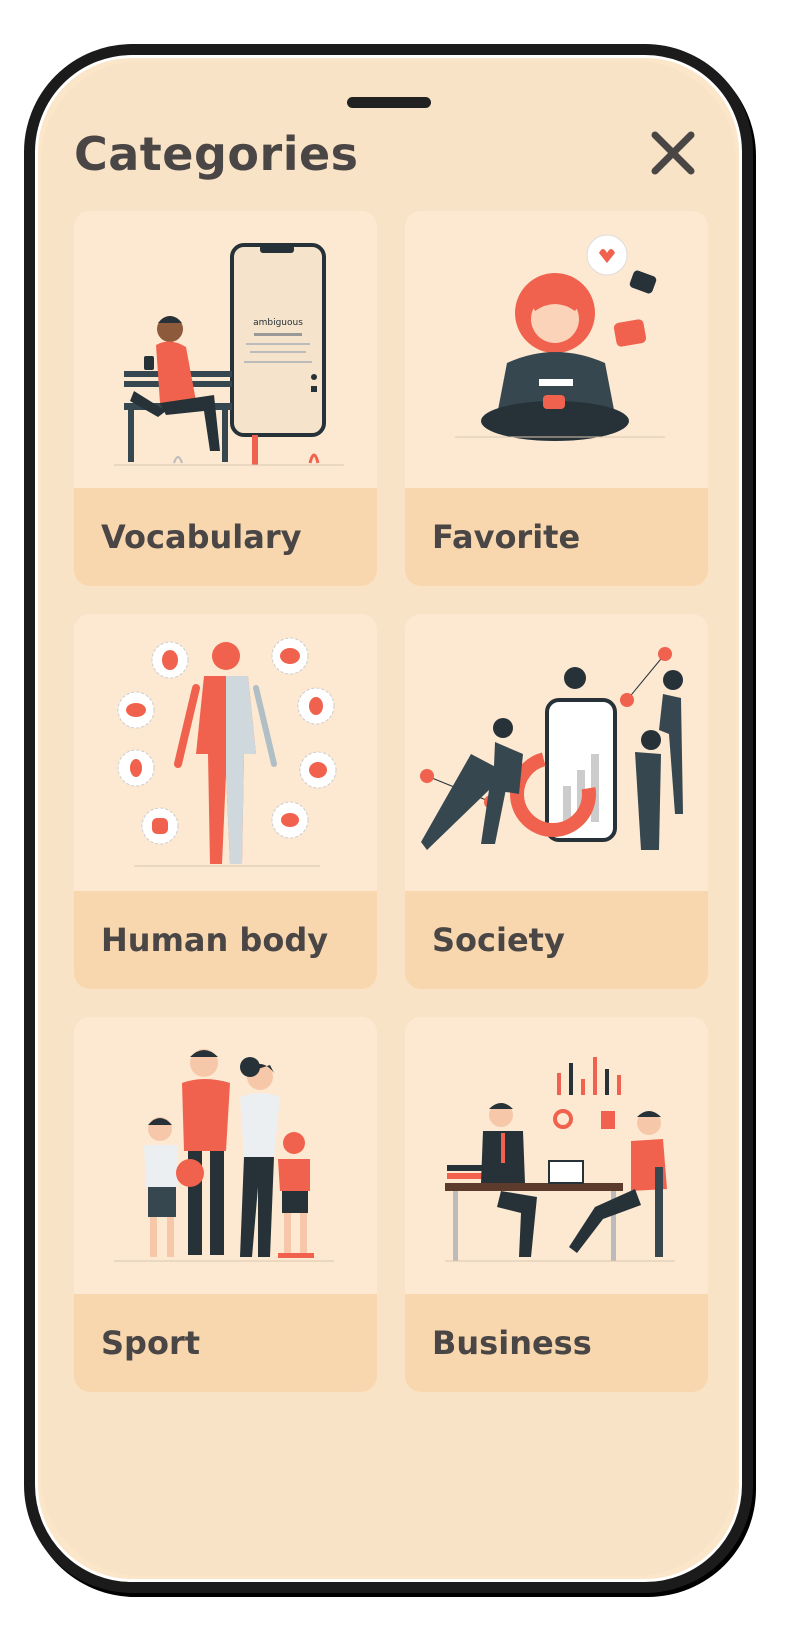  Describe the element at coordinates (216, 154) in the screenshot. I see `page-title: Categories` at that location.